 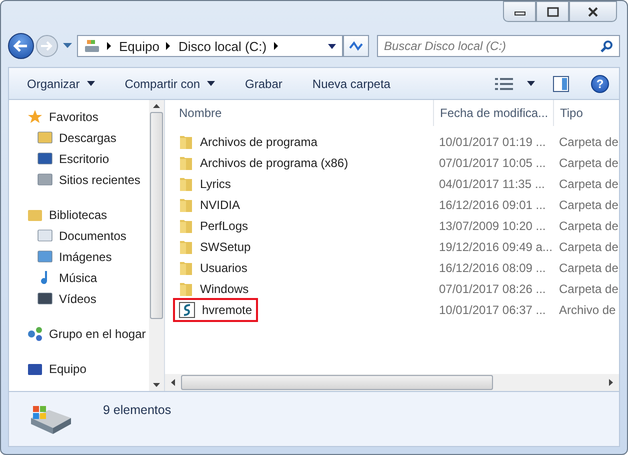 I want to click on table-cell-text: Archivo de, so click(x=587, y=309).